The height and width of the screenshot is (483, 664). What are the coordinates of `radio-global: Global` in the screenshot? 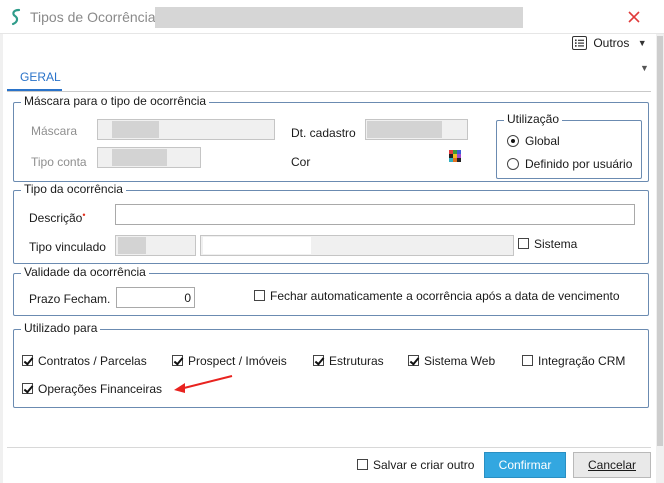 It's located at (533, 141).